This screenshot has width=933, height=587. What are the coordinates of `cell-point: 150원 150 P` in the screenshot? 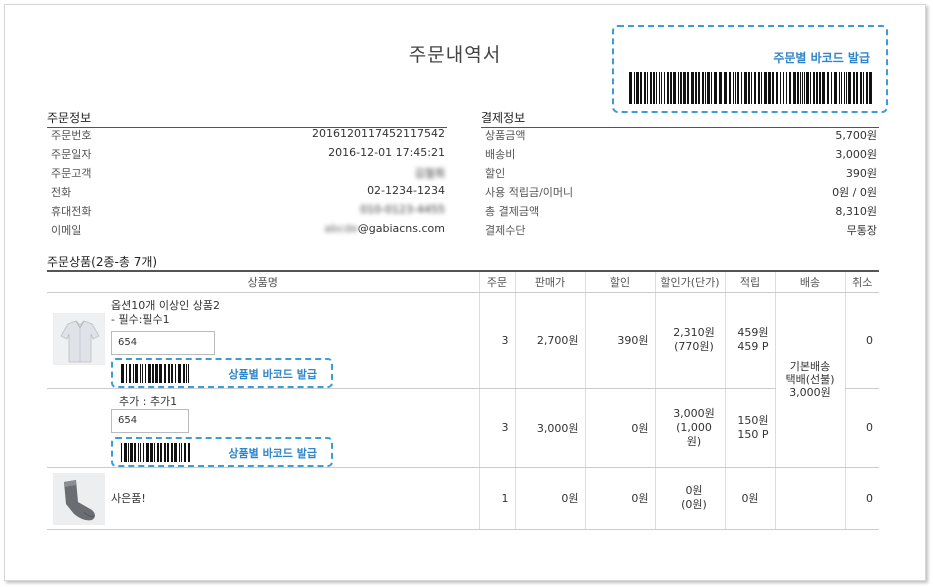 It's located at (749, 428).